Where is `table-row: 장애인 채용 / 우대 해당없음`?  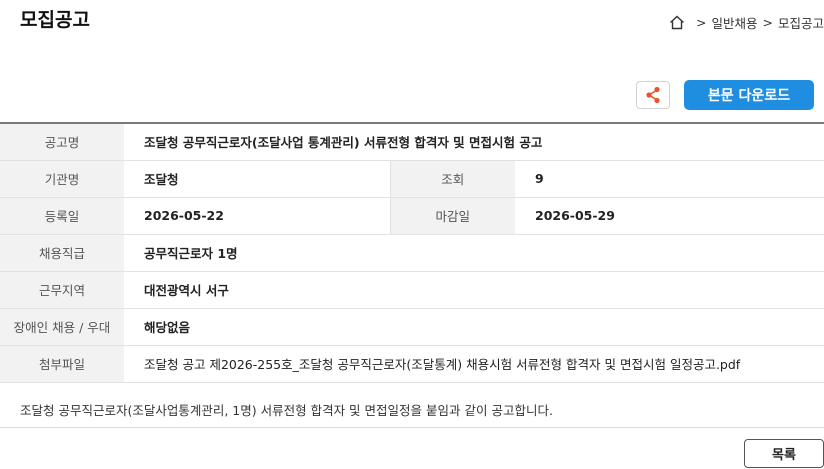
table-row: 장애인 채용 / 우대 해당없음 is located at coordinates (412, 327).